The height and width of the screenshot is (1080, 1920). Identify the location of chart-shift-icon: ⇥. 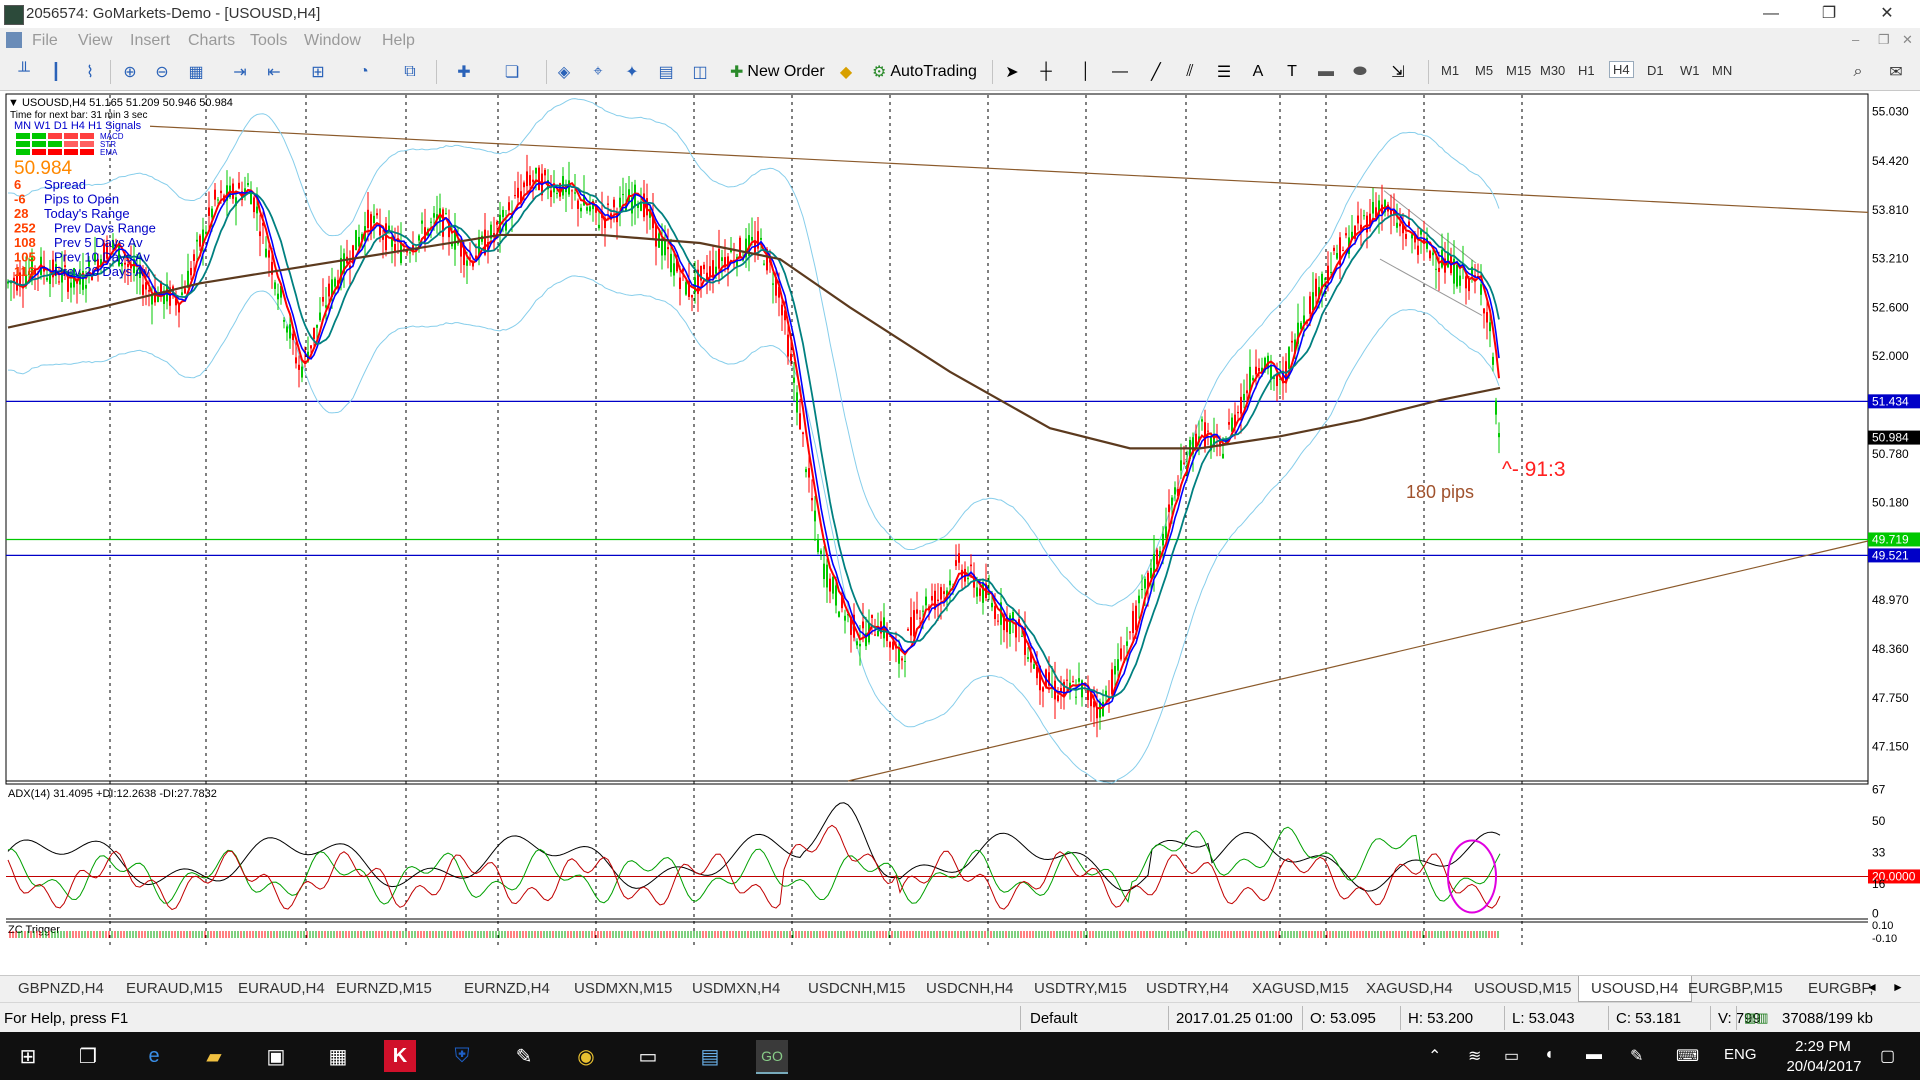
(240, 72).